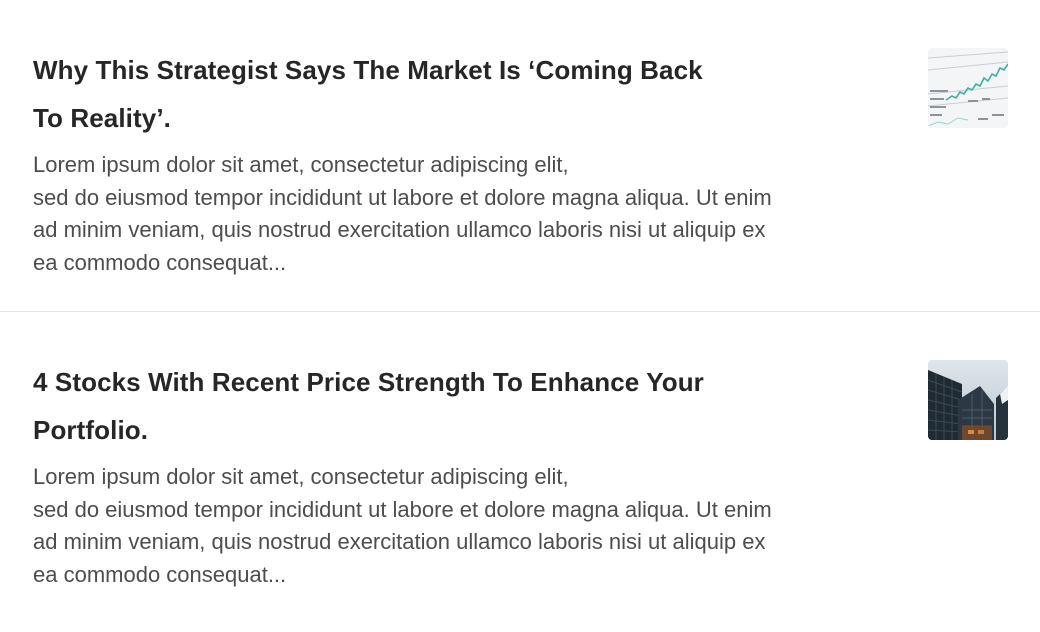 The height and width of the screenshot is (632, 1040). Describe the element at coordinates (91, 430) in the screenshot. I see `article-title-line: Portfolio.` at that location.